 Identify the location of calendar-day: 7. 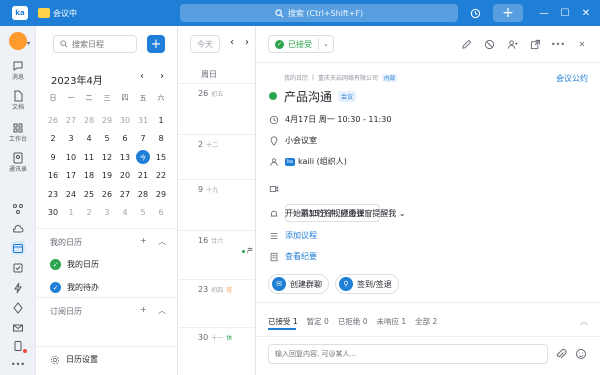
(143, 139).